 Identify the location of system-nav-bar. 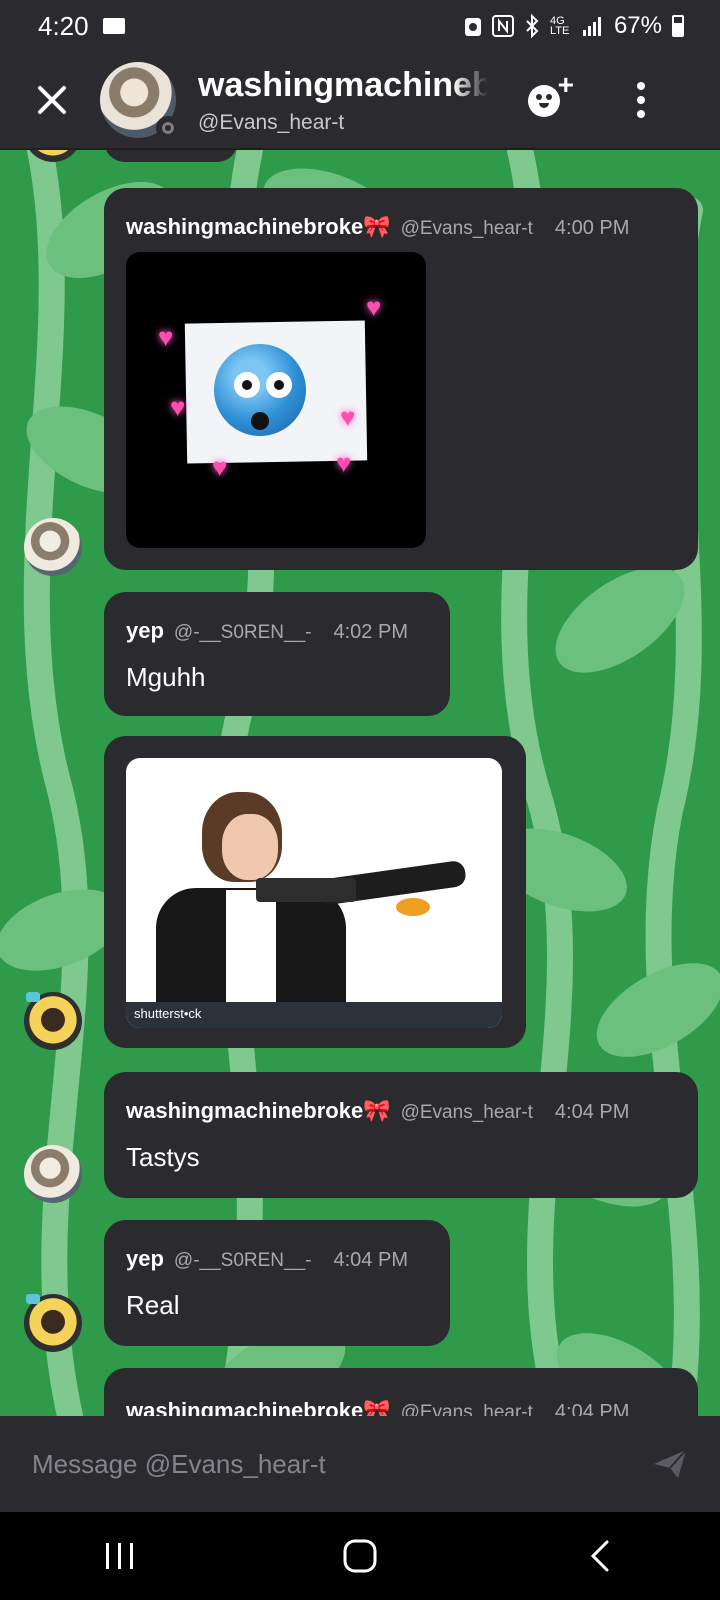
(360, 1556).